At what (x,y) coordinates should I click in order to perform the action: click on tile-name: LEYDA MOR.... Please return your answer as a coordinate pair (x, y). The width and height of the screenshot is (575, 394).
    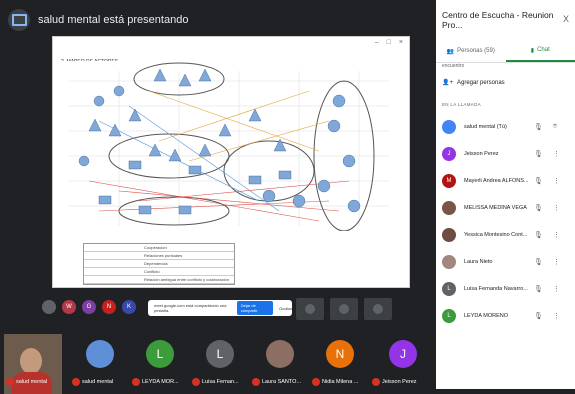
    Looking at the image, I should click on (155, 382).